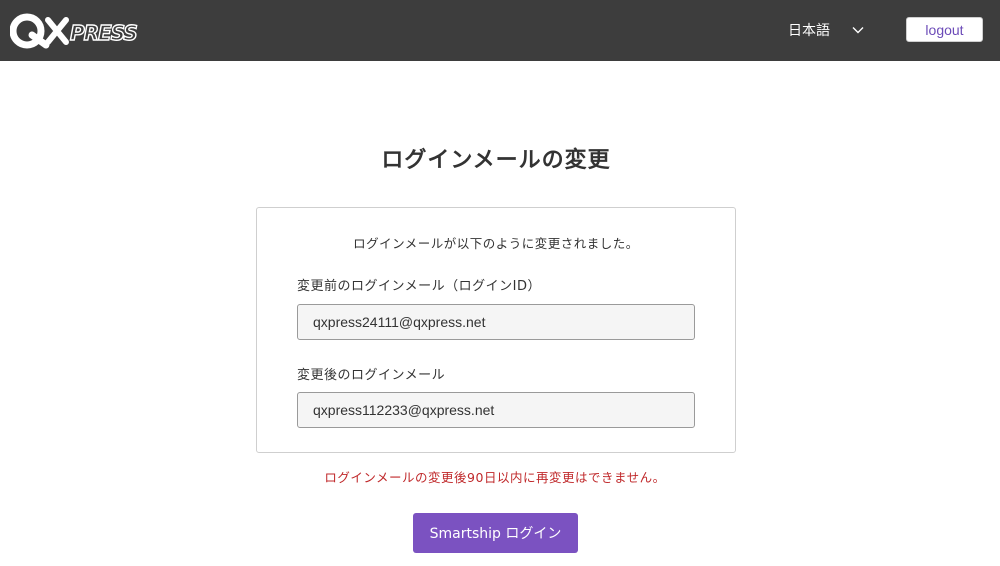 The height and width of the screenshot is (566, 1000). What do you see at coordinates (944, 29) in the screenshot?
I see `logout-button: logout` at bounding box center [944, 29].